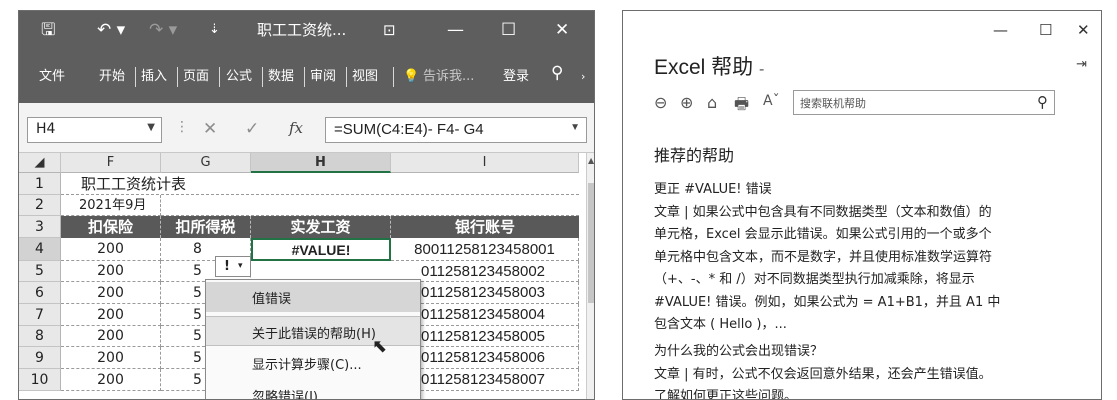 This screenshot has width=1117, height=400. Describe the element at coordinates (370, 205) in the screenshot. I see `cell` at that location.